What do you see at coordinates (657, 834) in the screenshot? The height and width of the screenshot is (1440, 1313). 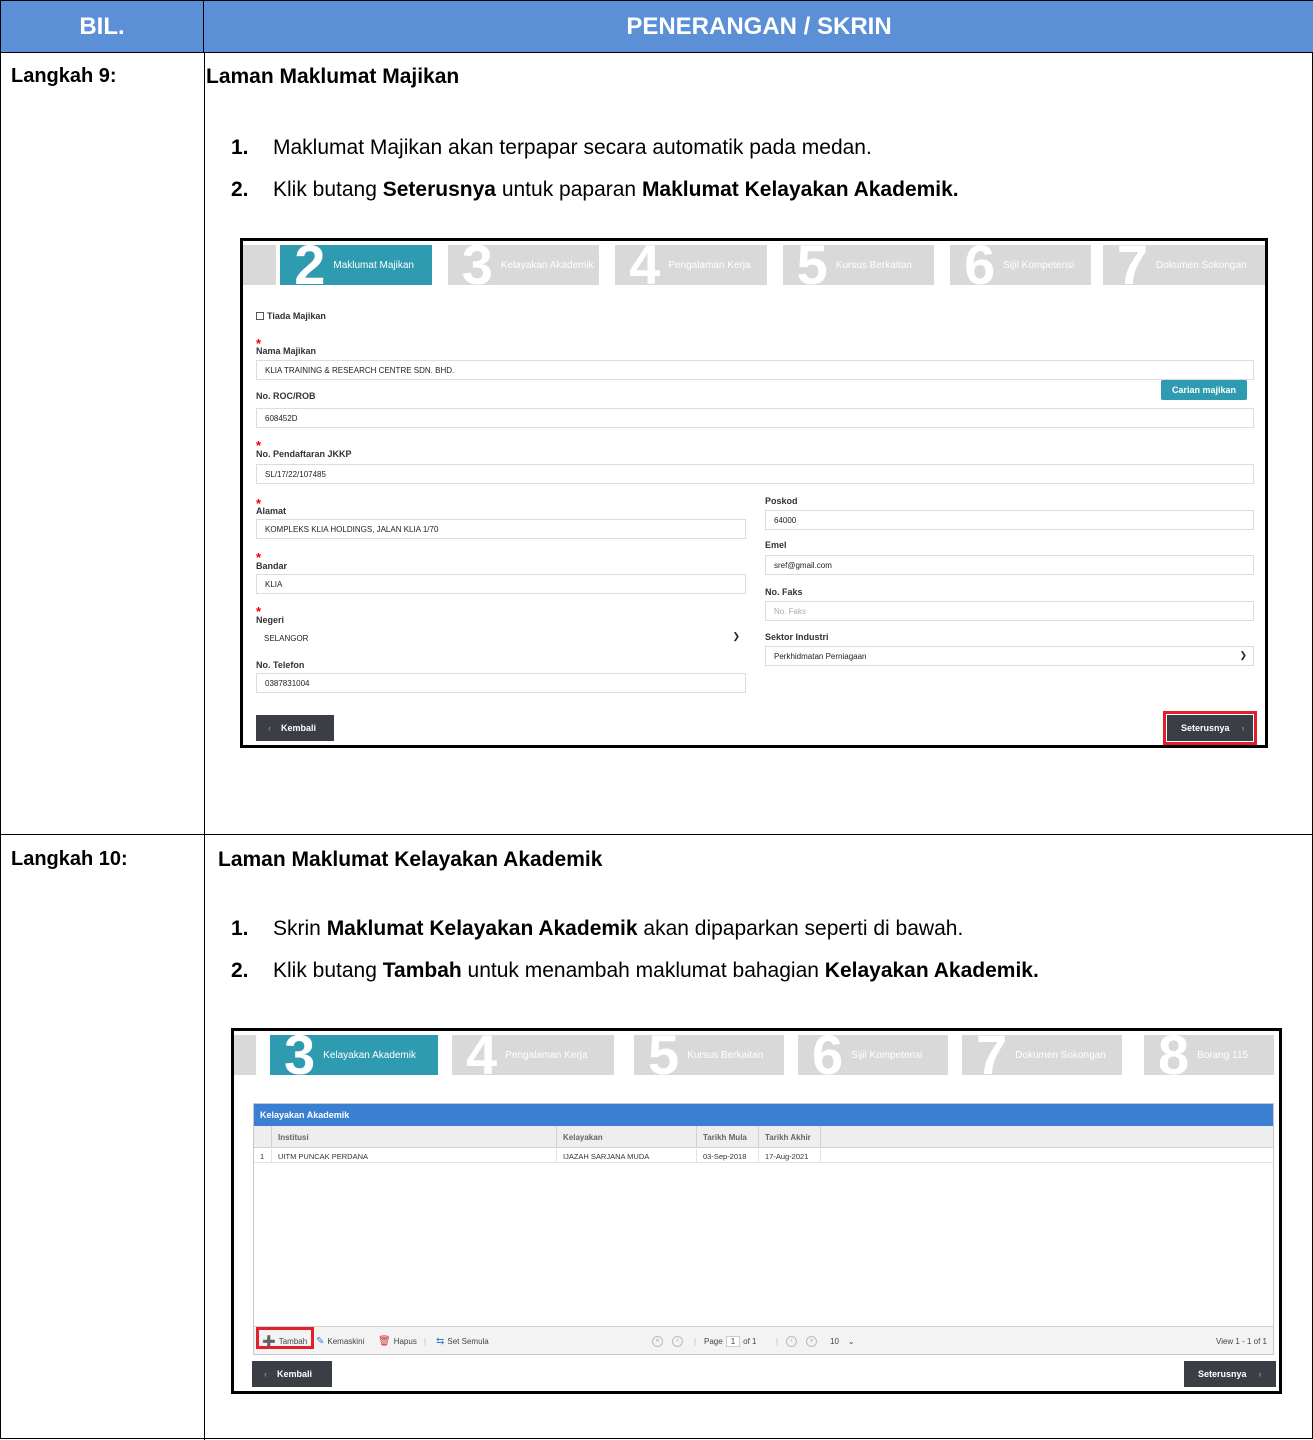 I see `row-divider` at bounding box center [657, 834].